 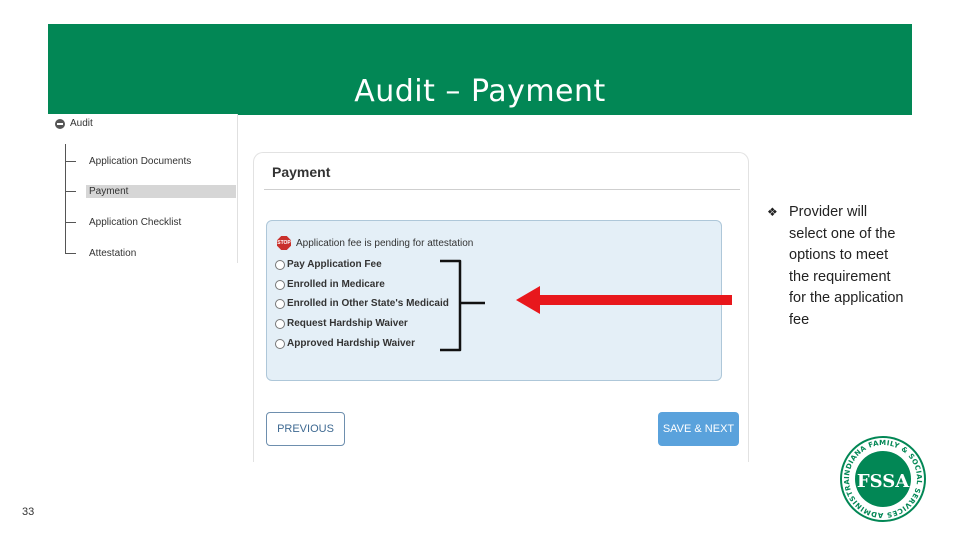 I want to click on tree-item-label: Application Checklist, so click(x=135, y=222).